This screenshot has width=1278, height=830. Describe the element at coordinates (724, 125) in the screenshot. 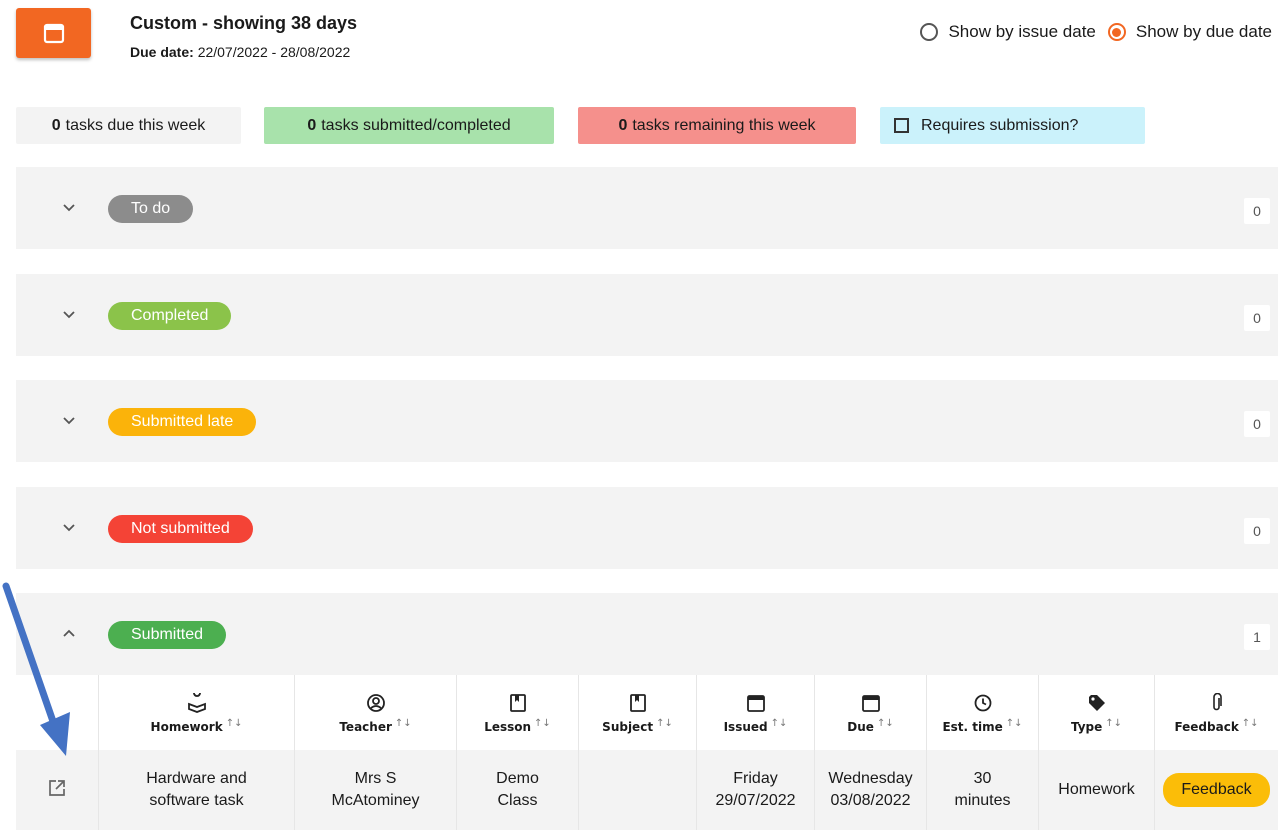

I see `stat-label: tasks remaining this week` at that location.